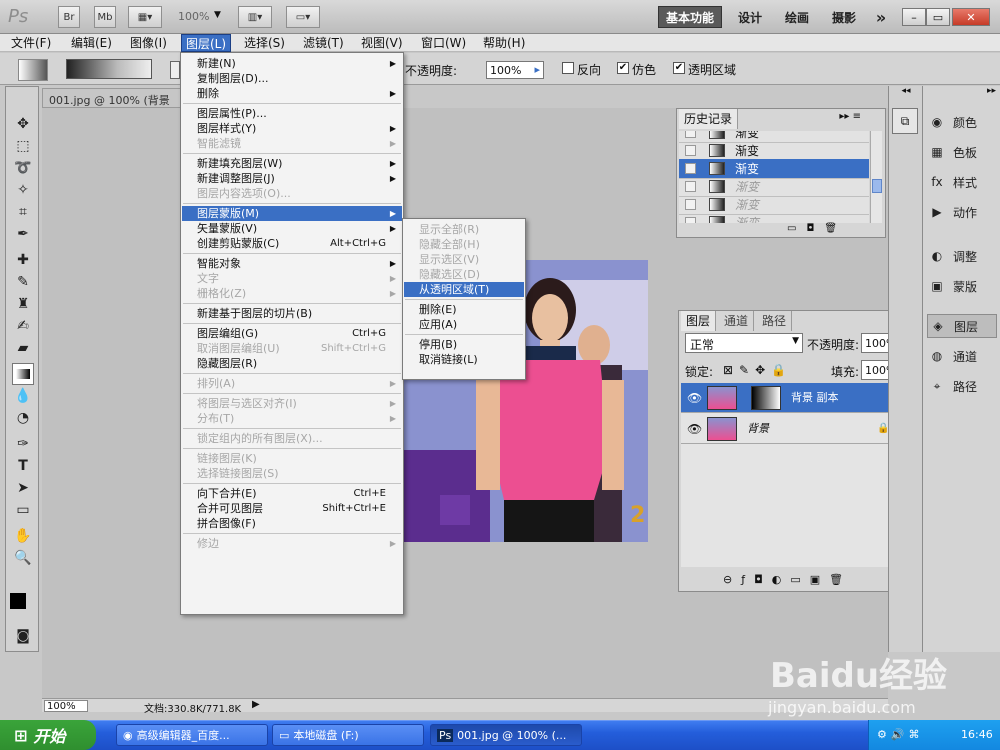 The height and width of the screenshot is (750, 1000). What do you see at coordinates (23, 396) in the screenshot?
I see `blur-tool-icon: 💧` at bounding box center [23, 396].